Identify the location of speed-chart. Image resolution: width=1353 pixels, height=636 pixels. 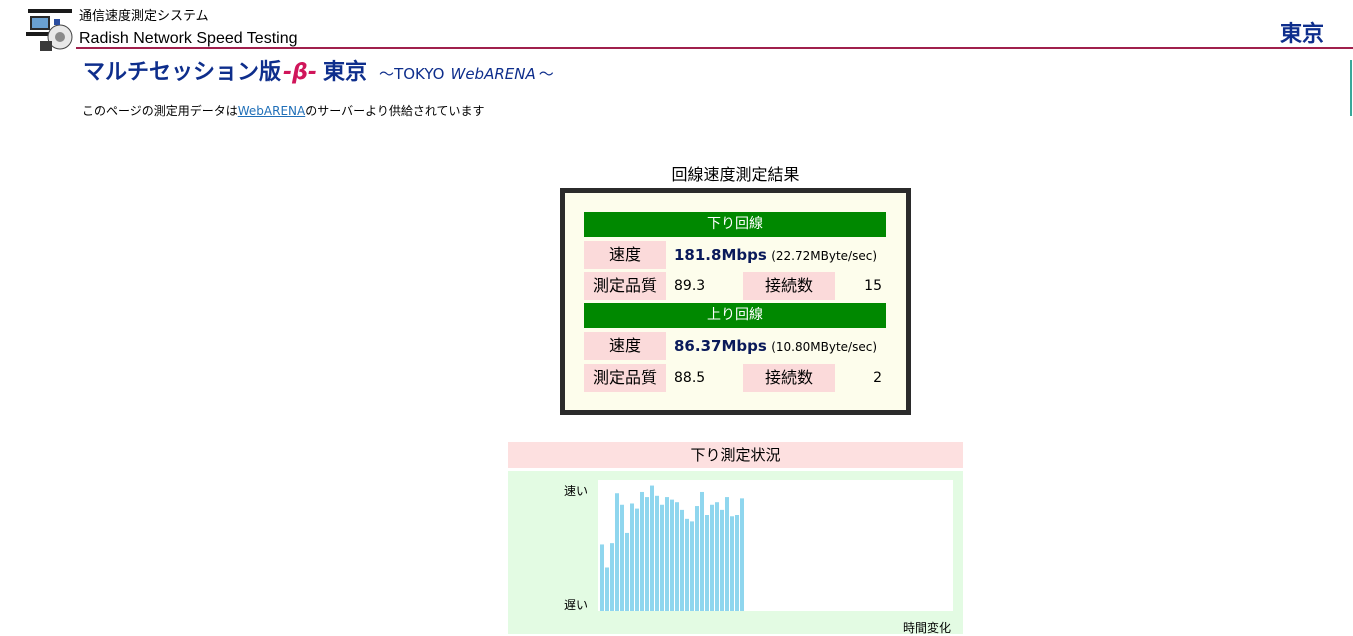
(775, 545).